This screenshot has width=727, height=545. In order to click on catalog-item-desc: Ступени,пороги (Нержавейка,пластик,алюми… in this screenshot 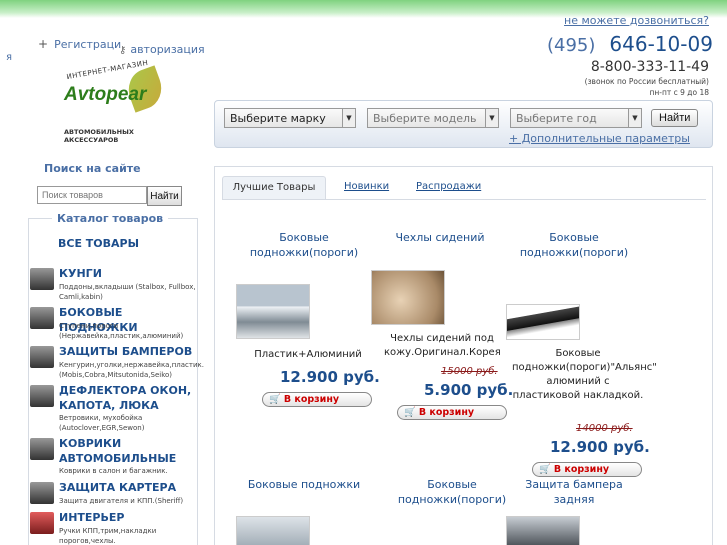, I will do `click(121, 331)`.